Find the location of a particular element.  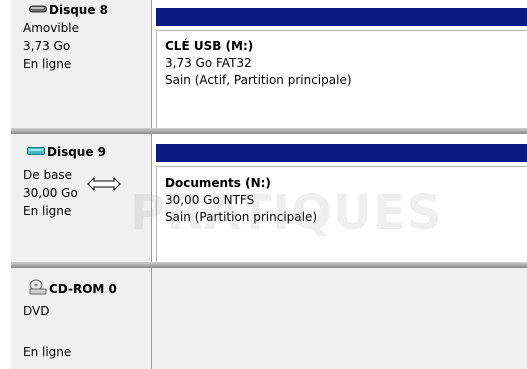

disk-name: Disque 8 is located at coordinates (79, 10).